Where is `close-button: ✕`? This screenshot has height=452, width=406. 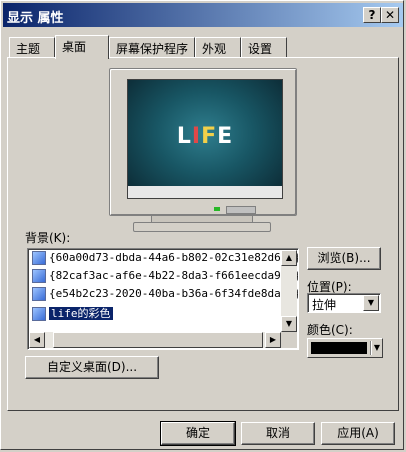 close-button: ✕ is located at coordinates (390, 15).